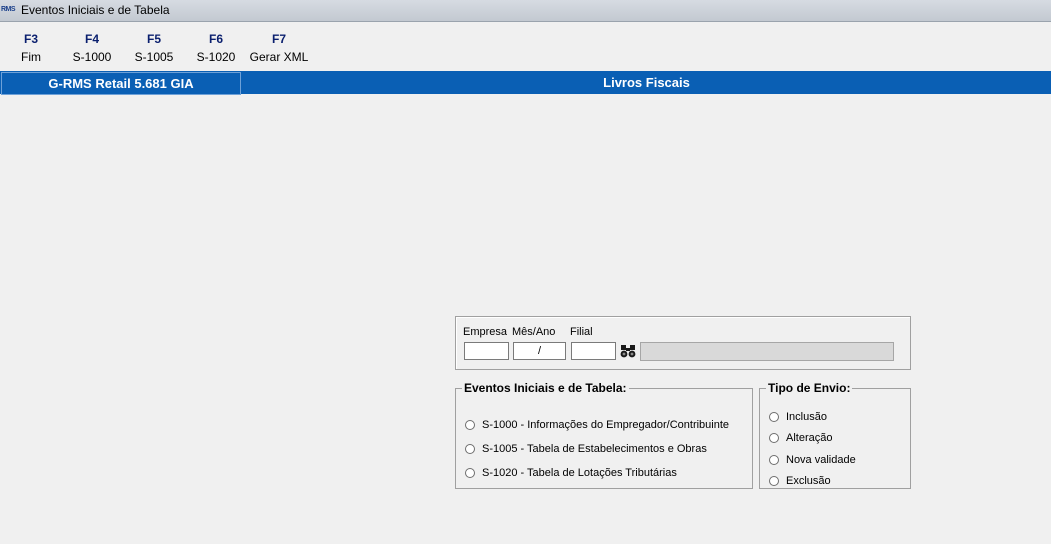 This screenshot has height=544, width=1051. Describe the element at coordinates (31, 57) in the screenshot. I see `toolbar-label: Fim` at that location.